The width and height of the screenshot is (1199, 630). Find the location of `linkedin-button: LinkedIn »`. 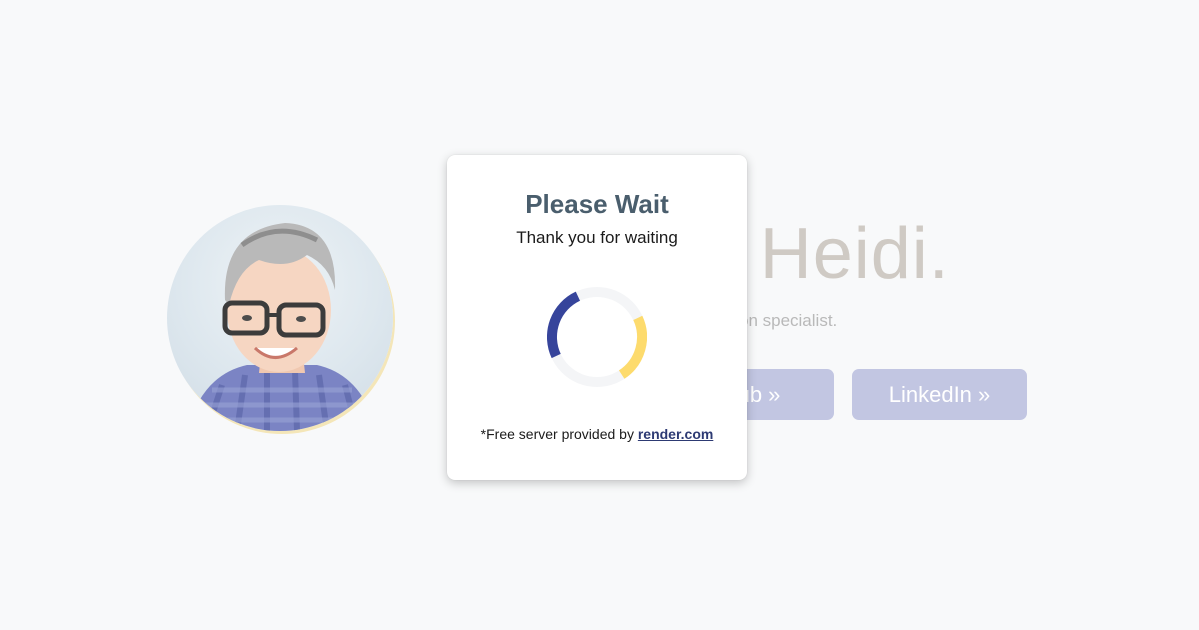

linkedin-button: LinkedIn » is located at coordinates (939, 394).